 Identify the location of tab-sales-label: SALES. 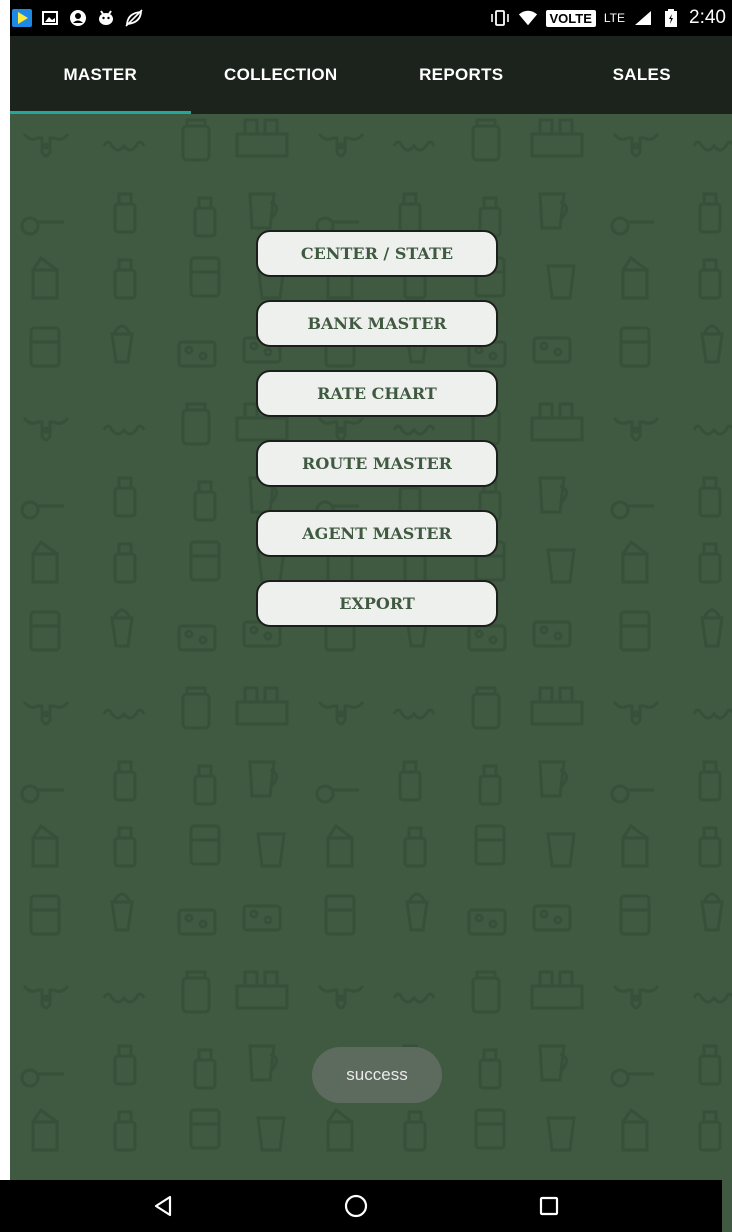
(641, 74).